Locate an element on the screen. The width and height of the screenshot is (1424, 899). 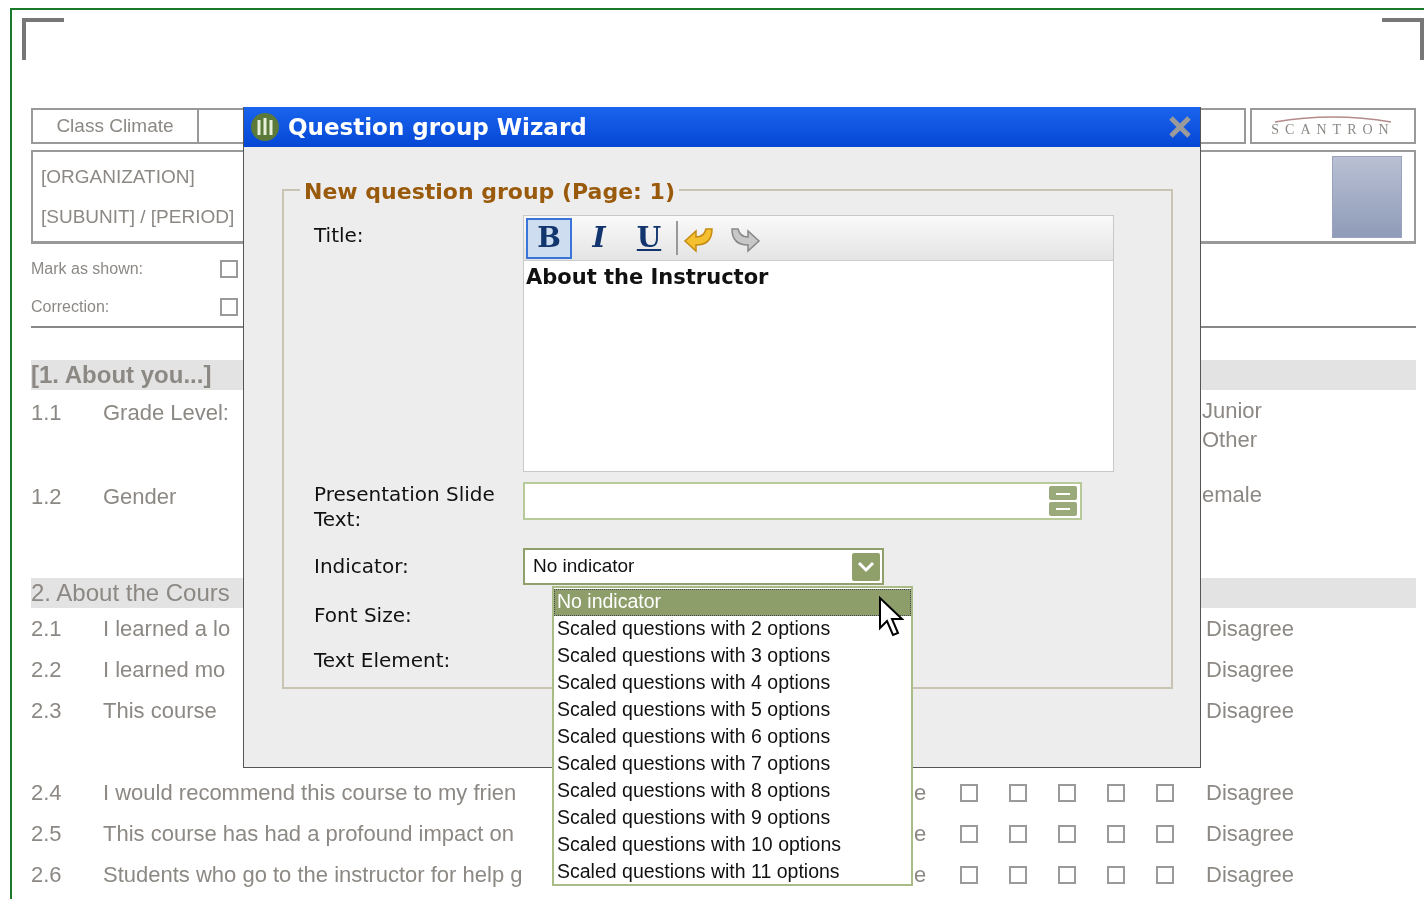
section-title: [1. About you...] is located at coordinates (121, 375).